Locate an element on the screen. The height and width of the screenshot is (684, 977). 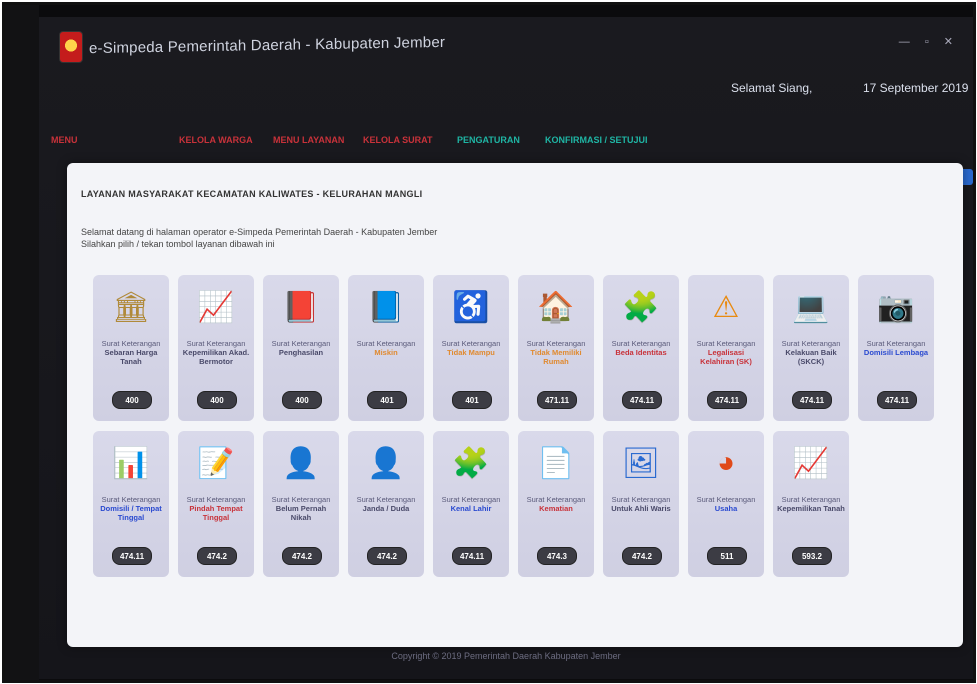
service-tile-label: Surat Keterangan Untuk Ahli Waris is located at coordinates (641, 504).